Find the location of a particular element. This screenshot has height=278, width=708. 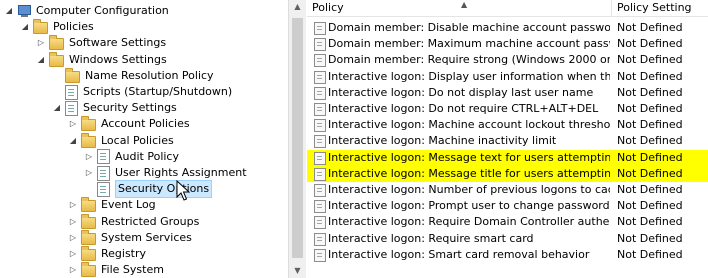

mouse-cursor-icon is located at coordinates (183, 190).